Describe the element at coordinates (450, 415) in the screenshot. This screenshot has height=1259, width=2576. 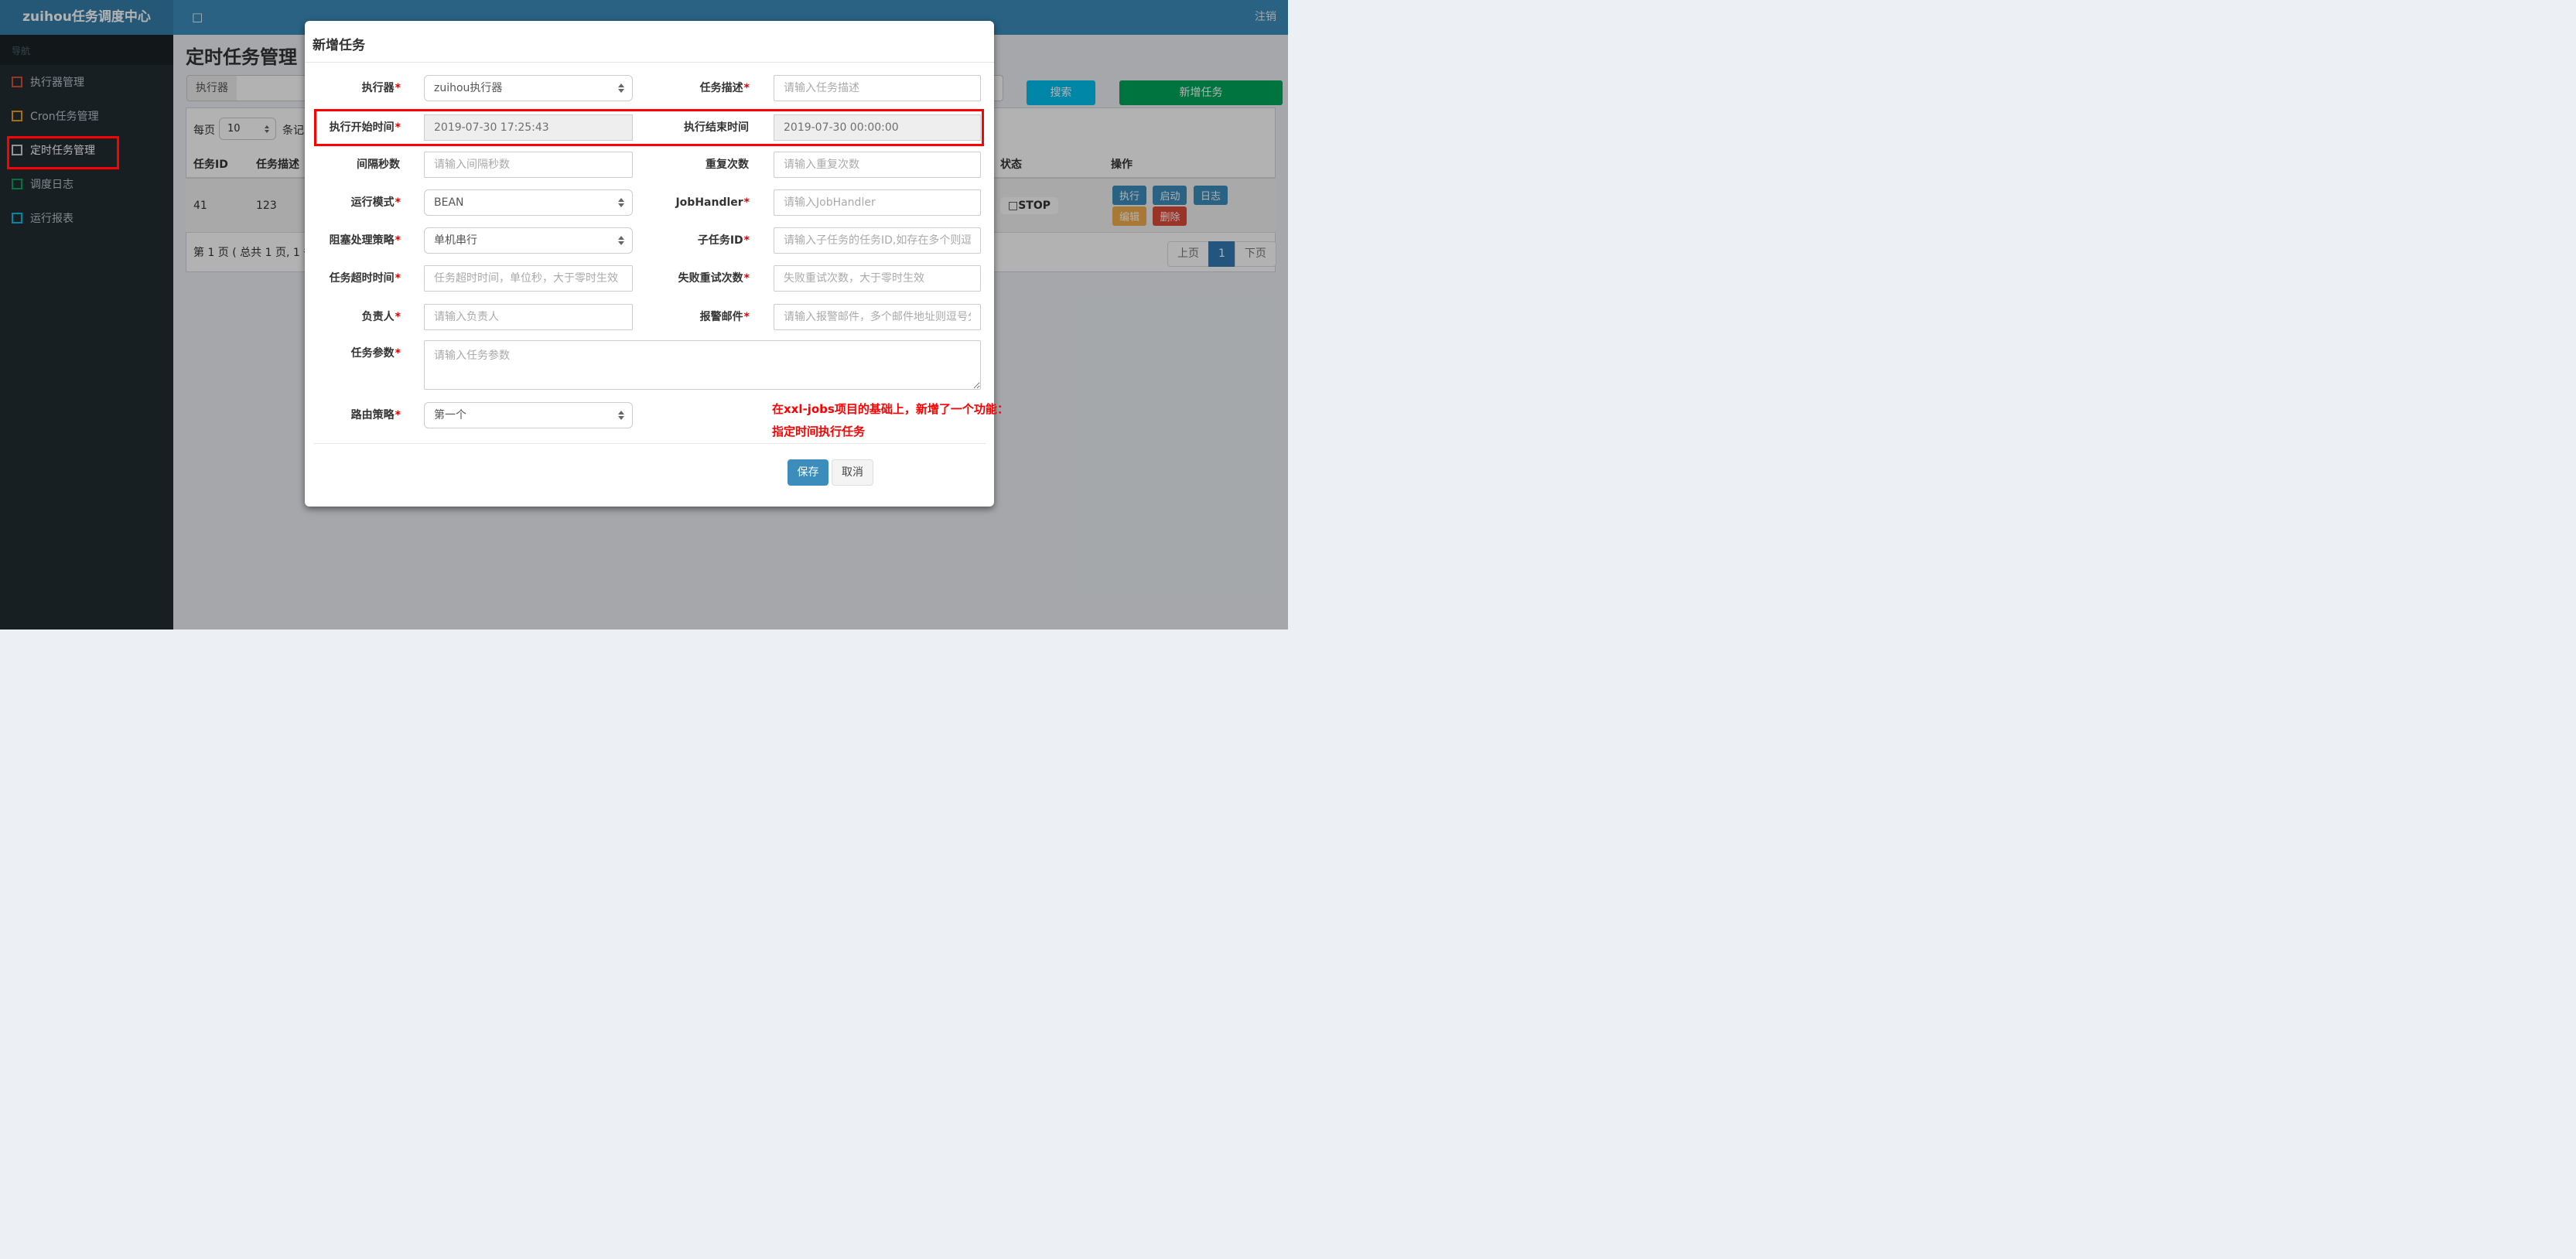
I see `route-strategy-select-value: 第一个` at that location.